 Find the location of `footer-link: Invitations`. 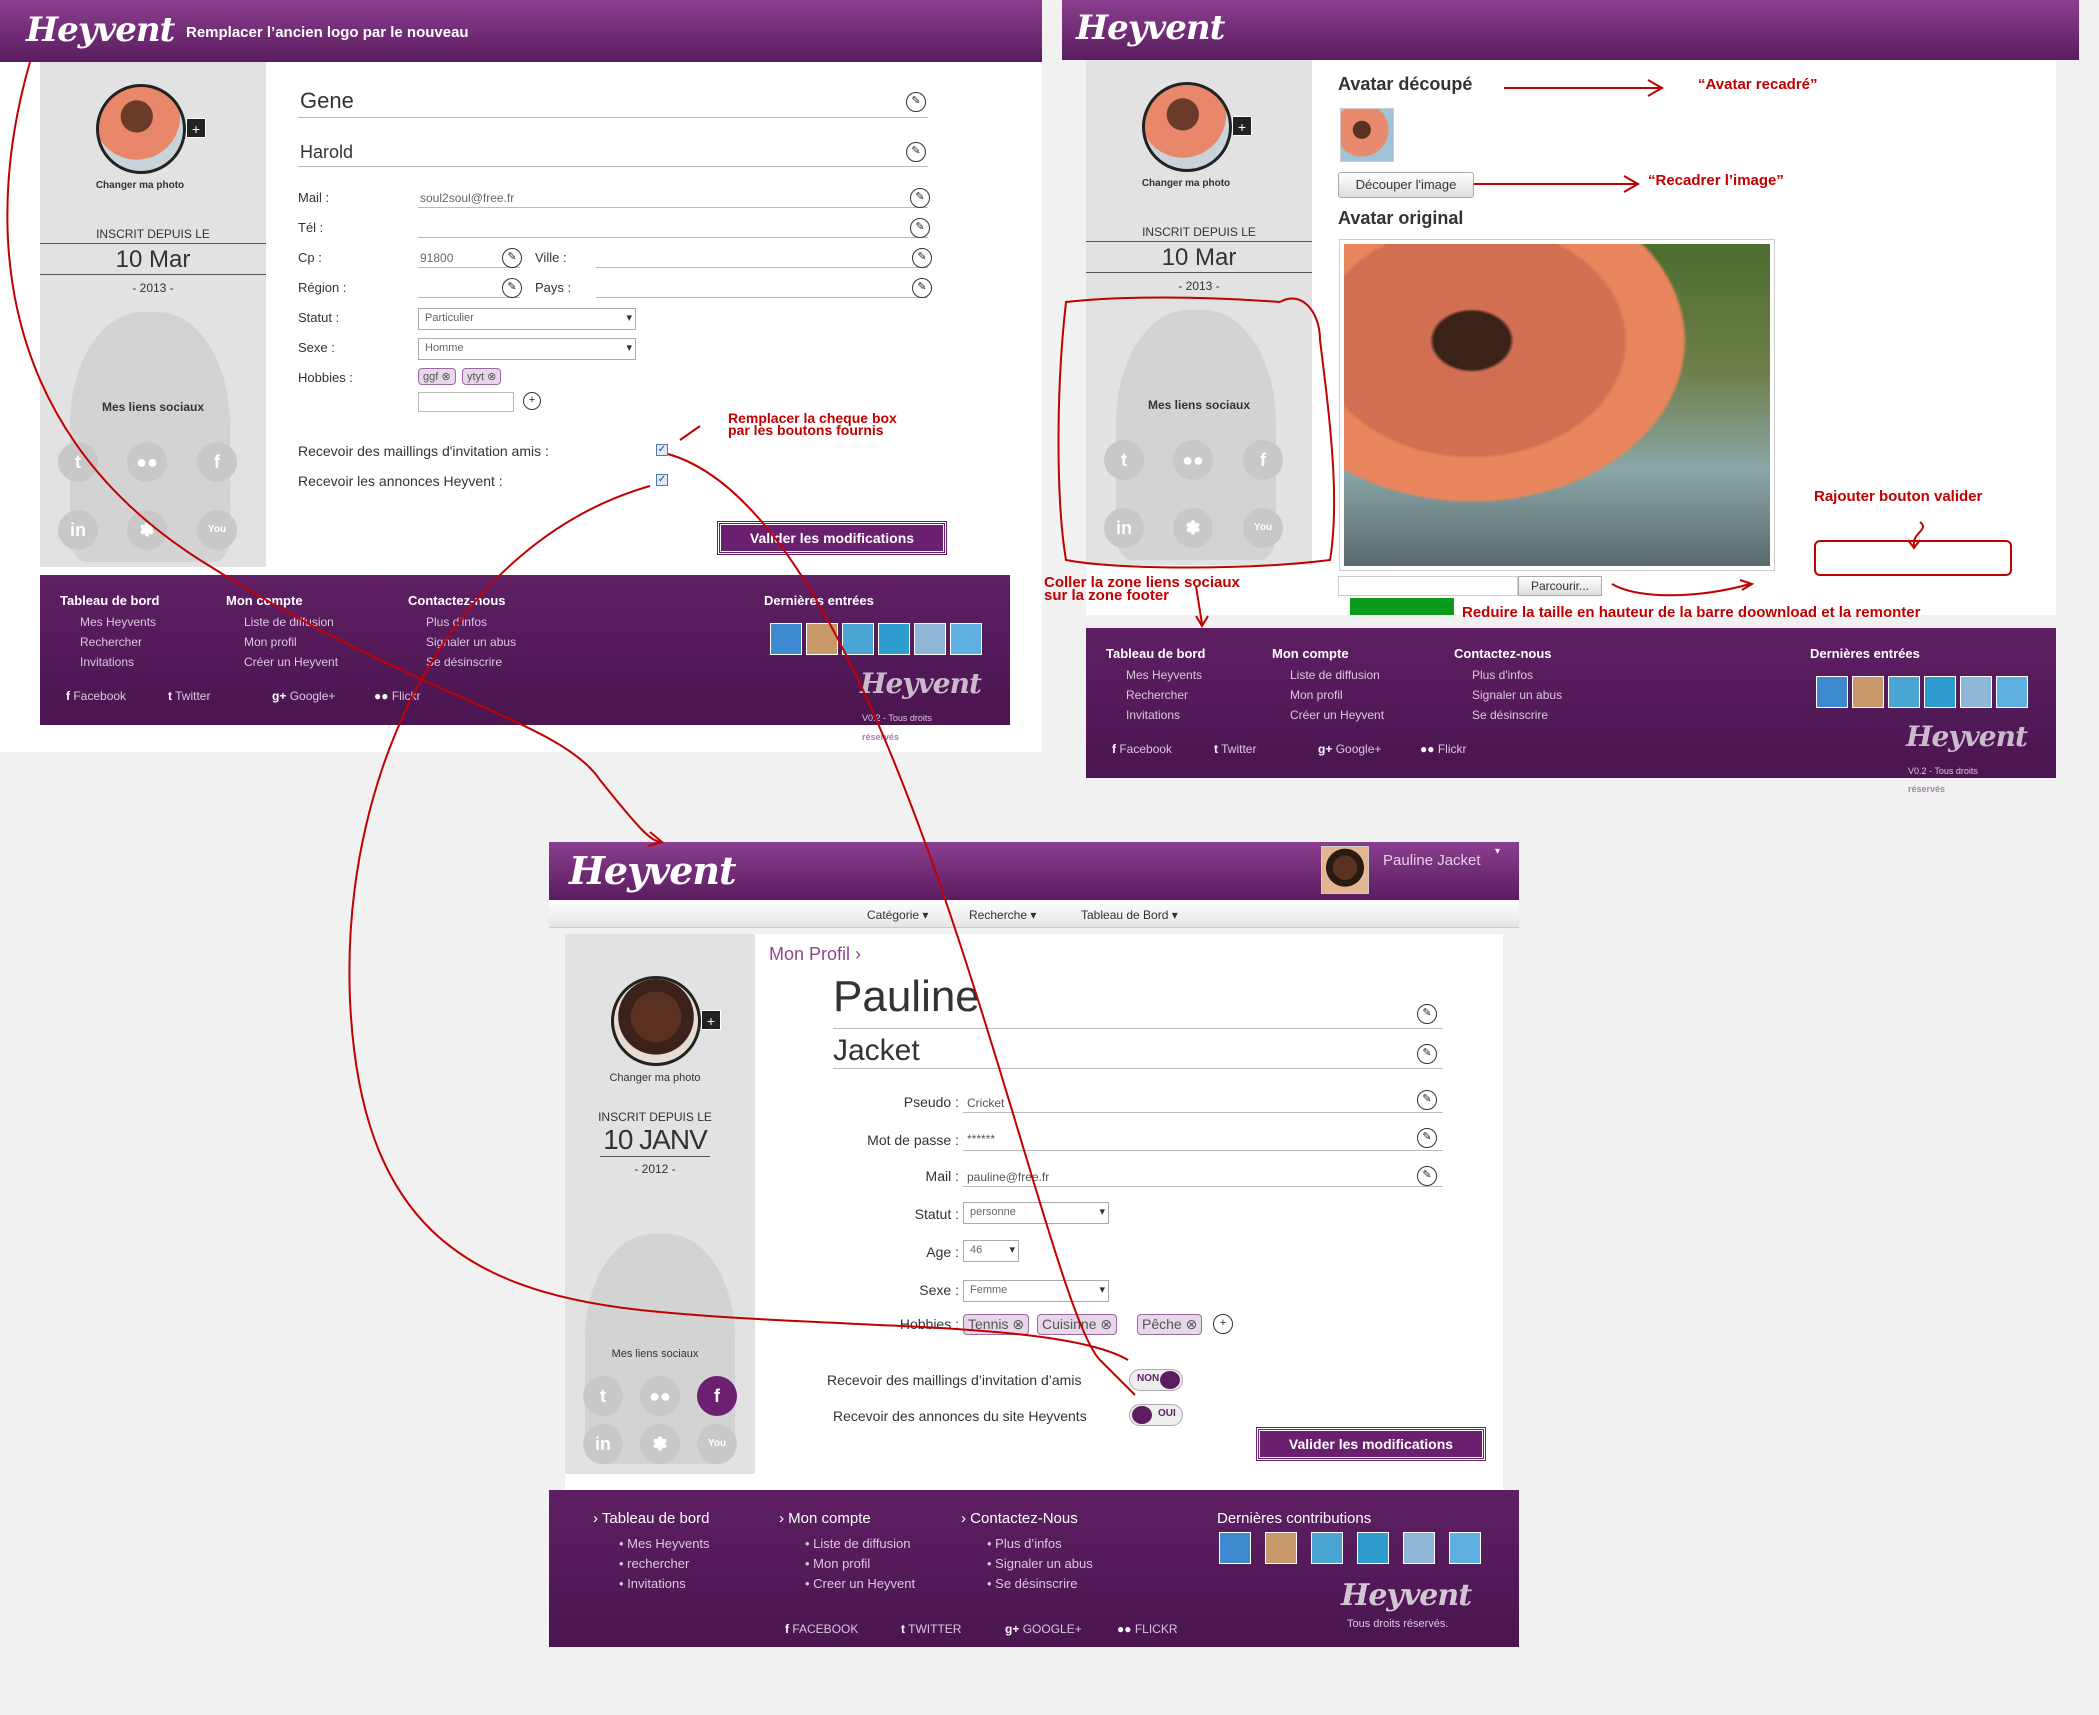

footer-link: Invitations is located at coordinates (1153, 715).